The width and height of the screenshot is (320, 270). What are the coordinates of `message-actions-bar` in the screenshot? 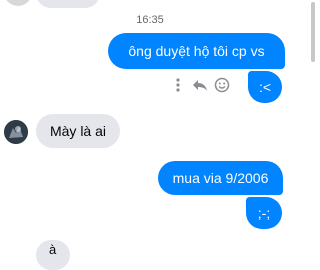 It's located at (200, 85).